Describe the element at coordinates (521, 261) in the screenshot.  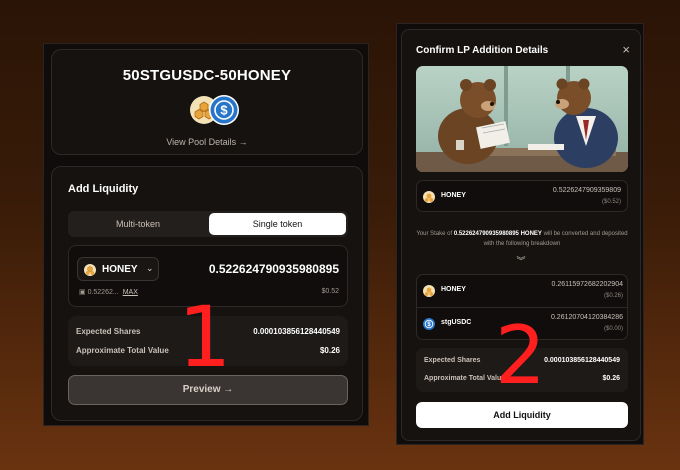
I see `double-chevron-down-icon: ︾` at that location.